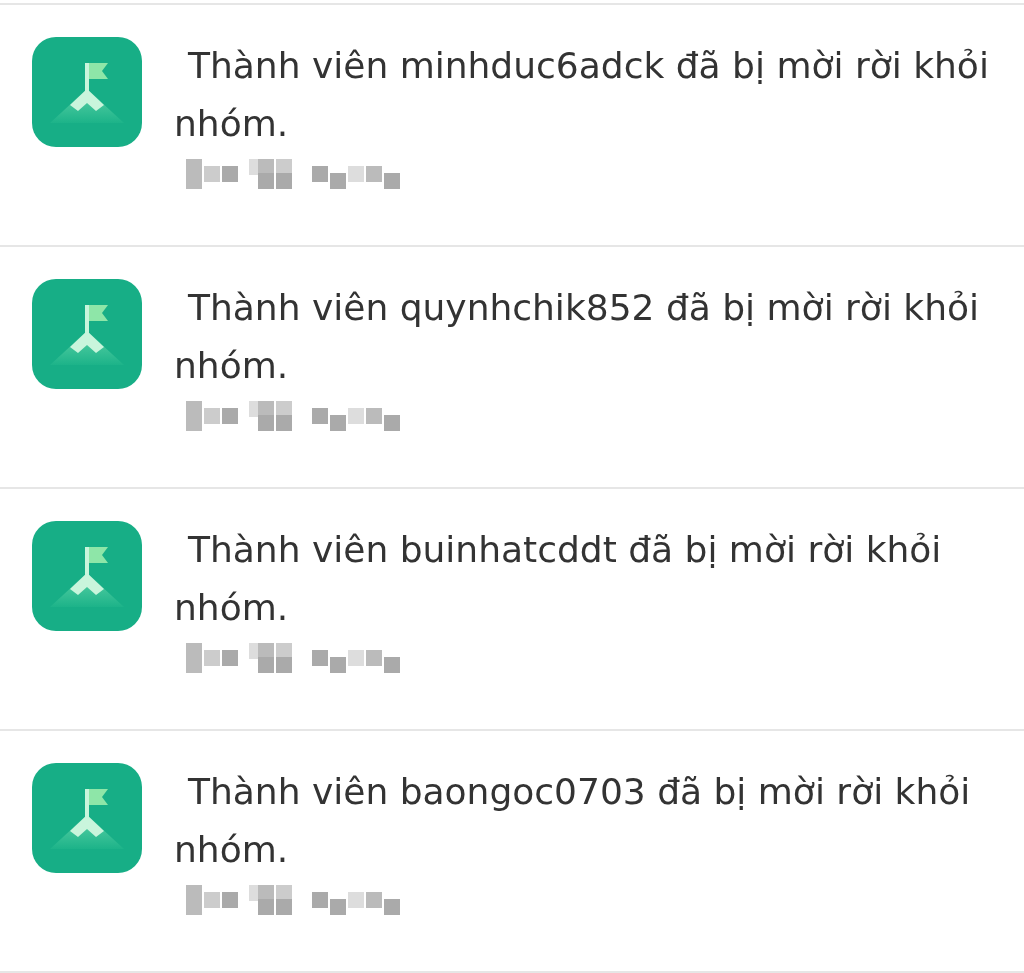 The image size is (1024, 973). I want to click on notification-message: Thành viên minhduc6adck đã bị mời rời khỏi nhóm., so click(582, 95).